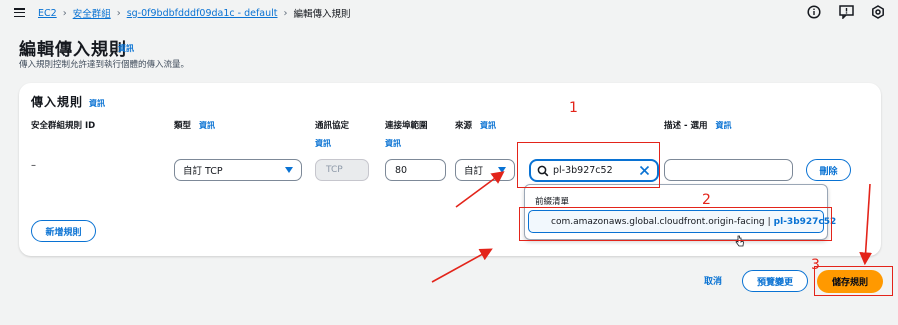 This screenshot has width=898, height=325. What do you see at coordinates (775, 281) in the screenshot?
I see `preview-changes-button: 預覽變更` at bounding box center [775, 281].